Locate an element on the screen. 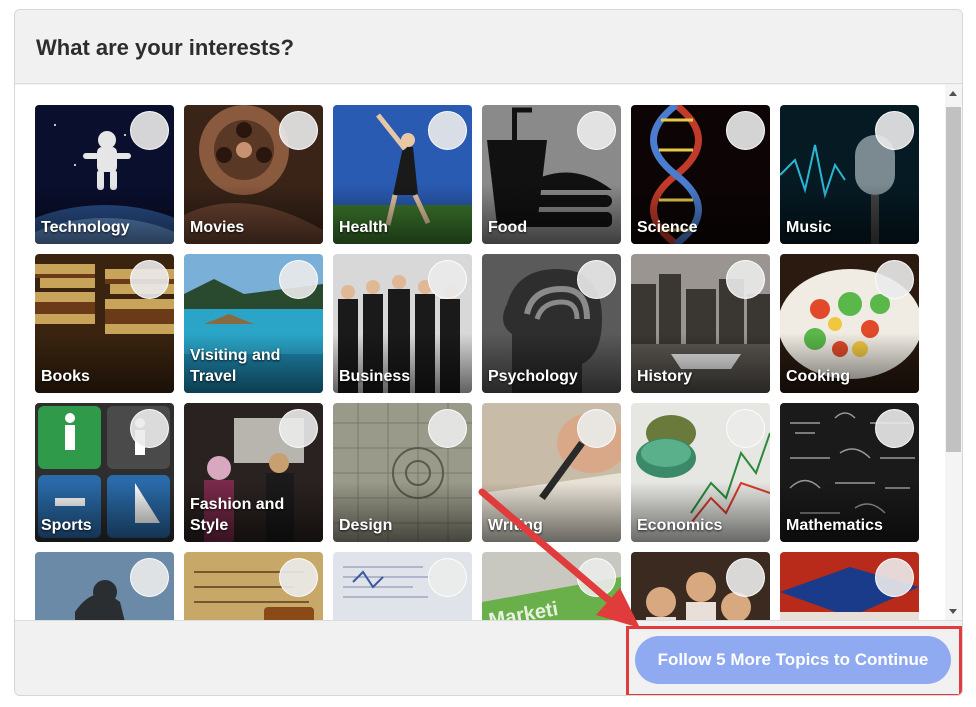 This screenshot has height=707, width=976. topic-tile-finance is located at coordinates (402, 586).